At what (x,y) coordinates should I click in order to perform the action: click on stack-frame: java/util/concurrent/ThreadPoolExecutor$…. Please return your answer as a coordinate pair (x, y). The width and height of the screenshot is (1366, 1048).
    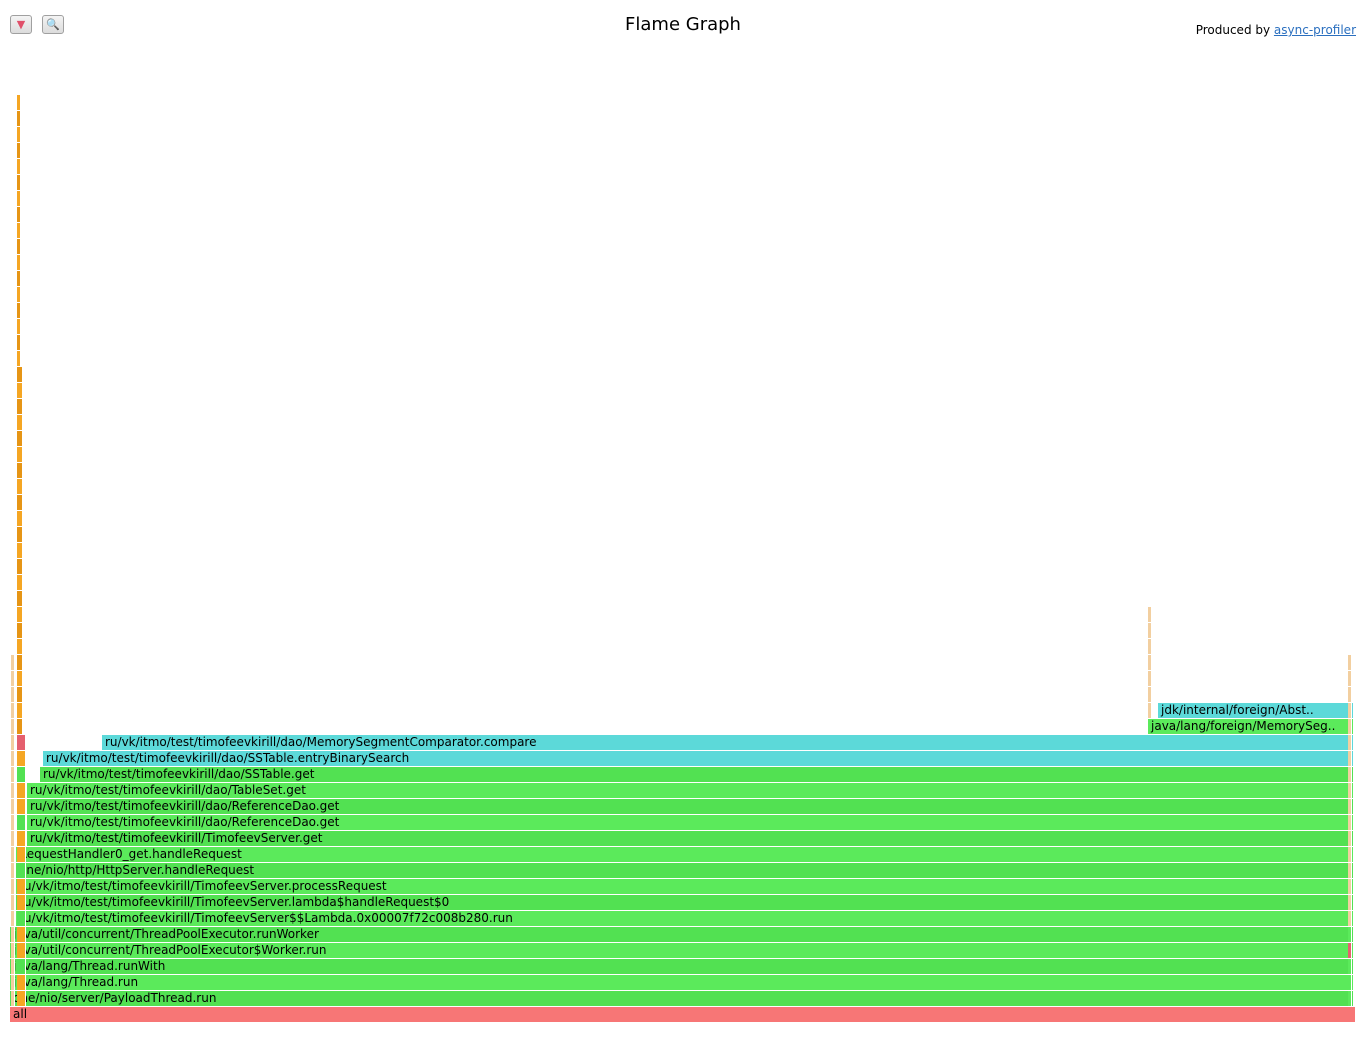
    Looking at the image, I should click on (682, 950).